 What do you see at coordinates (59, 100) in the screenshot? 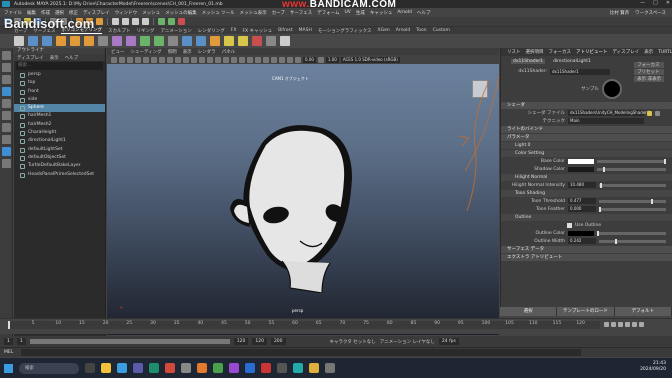
I see `outliner-item: side` at bounding box center [59, 100].